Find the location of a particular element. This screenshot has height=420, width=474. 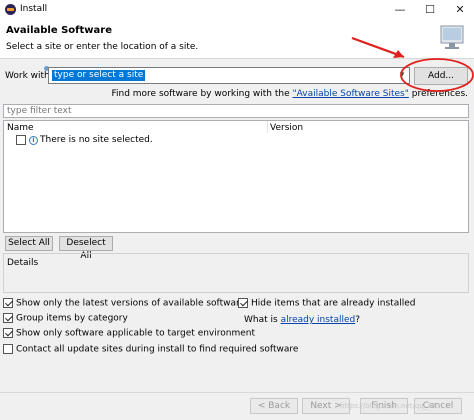

row-checkbox is located at coordinates (21, 140).